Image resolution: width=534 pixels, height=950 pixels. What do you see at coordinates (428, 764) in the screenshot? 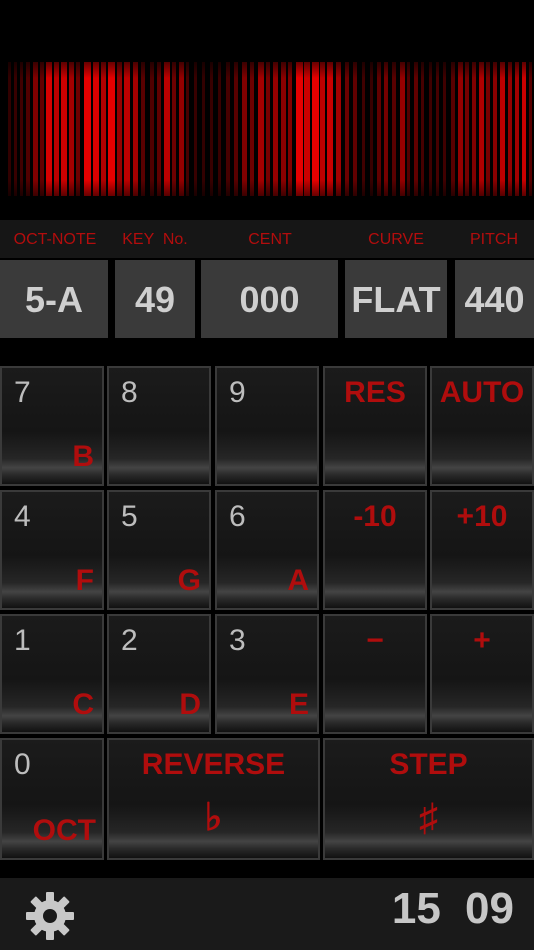
I see `step-label: STEP` at bounding box center [428, 764].